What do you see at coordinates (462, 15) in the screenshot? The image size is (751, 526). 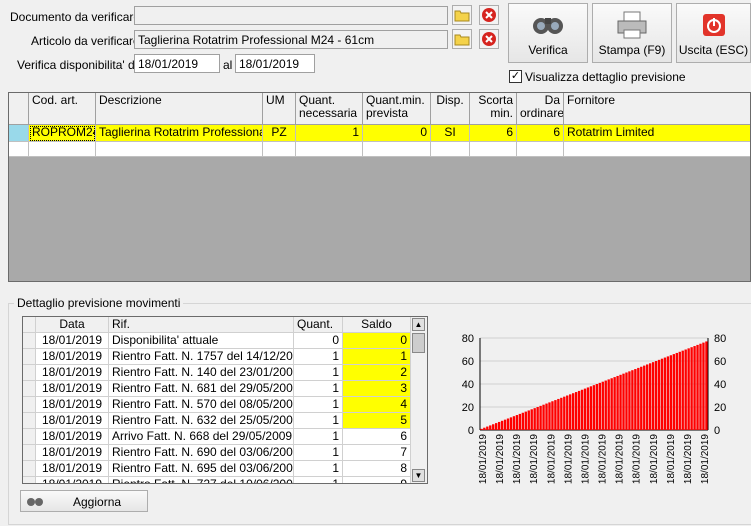 I see `open-documento-button` at bounding box center [462, 15].